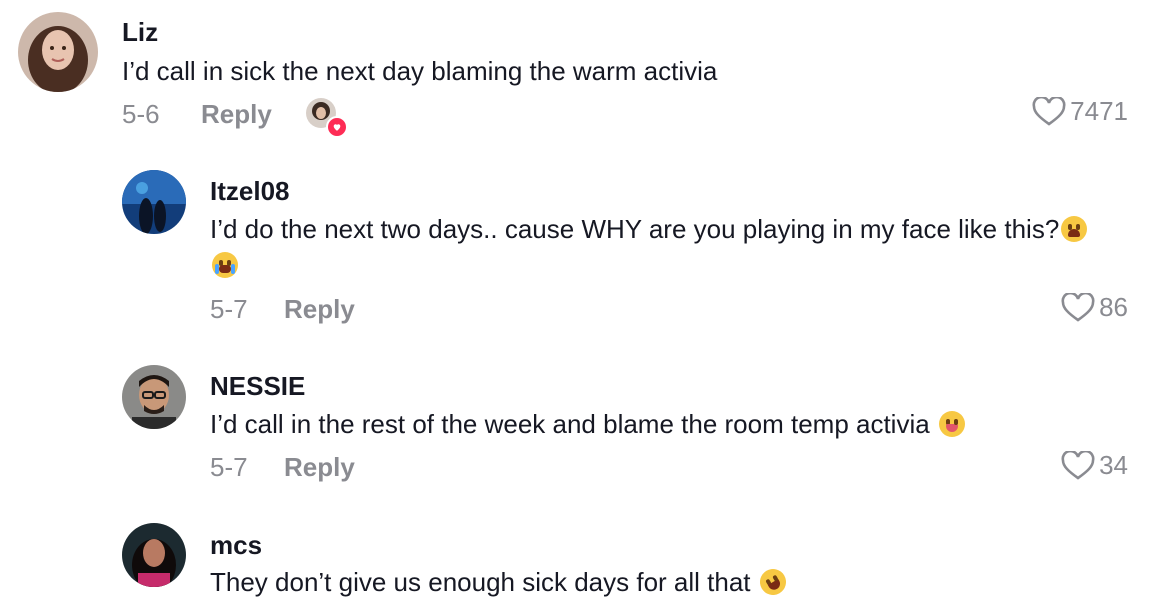 Image resolution: width=1156 pixels, height=608 pixels. I want to click on like-count: 34, so click(1113, 465).